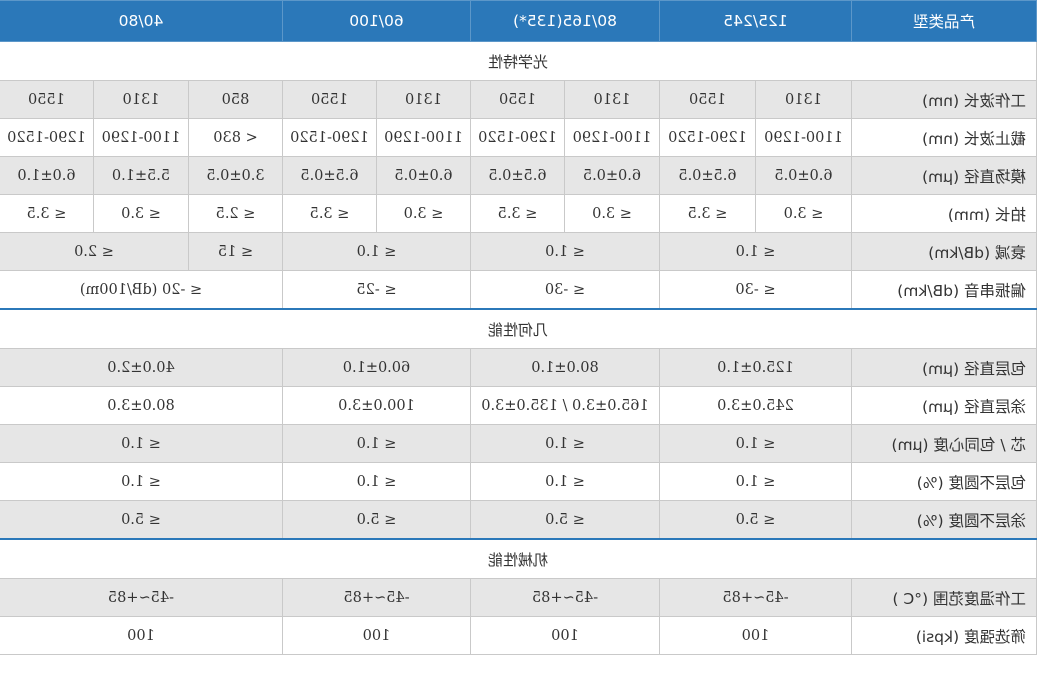  What do you see at coordinates (235, 175) in the screenshot?
I see `cell: 3.0±0.5` at bounding box center [235, 175].